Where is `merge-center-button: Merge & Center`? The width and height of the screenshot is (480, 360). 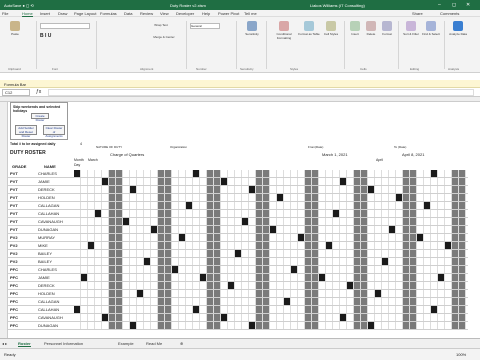
merge-center-button: Merge & Center is located at coordinates (164, 37).